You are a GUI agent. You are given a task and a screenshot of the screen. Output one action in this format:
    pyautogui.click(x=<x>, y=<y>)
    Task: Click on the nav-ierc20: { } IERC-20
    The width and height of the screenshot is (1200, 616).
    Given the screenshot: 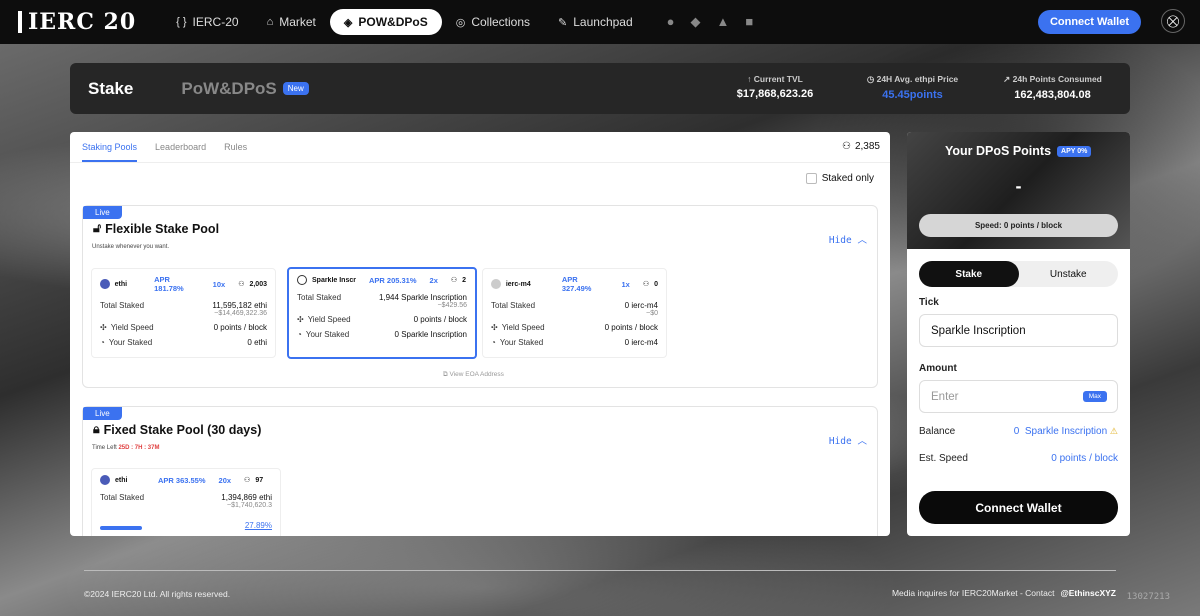 What is the action you would take?
    pyautogui.click(x=207, y=22)
    